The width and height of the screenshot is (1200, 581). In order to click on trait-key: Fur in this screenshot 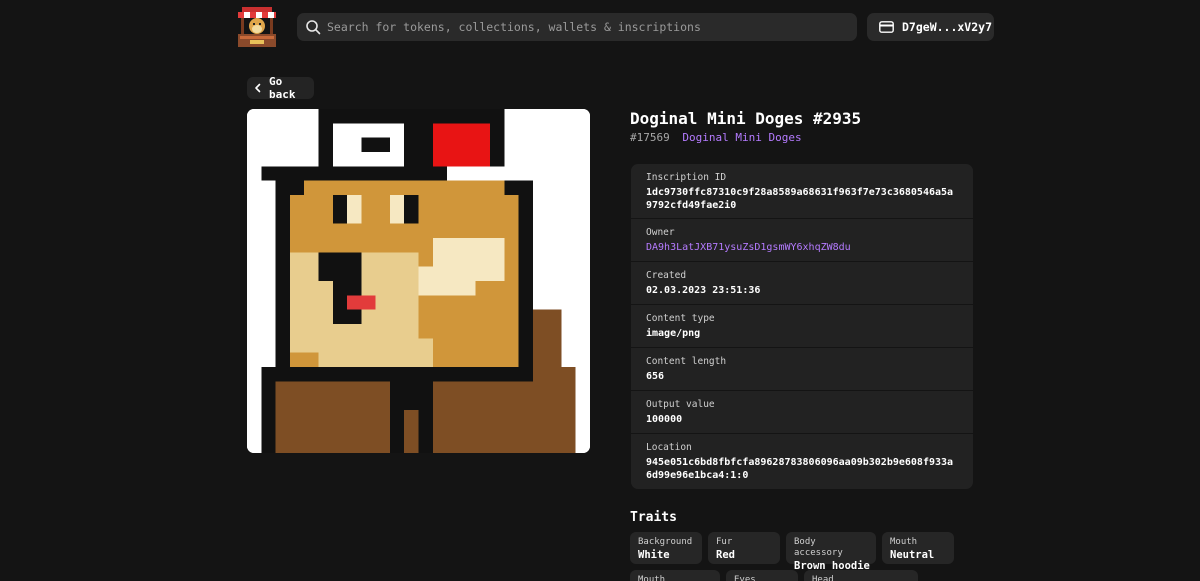, I will do `click(724, 542)`.